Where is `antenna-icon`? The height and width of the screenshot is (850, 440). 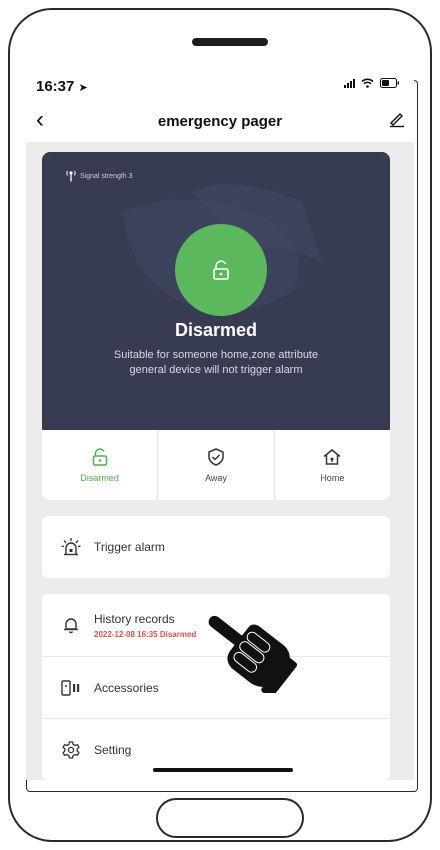
antenna-icon is located at coordinates (71, 176).